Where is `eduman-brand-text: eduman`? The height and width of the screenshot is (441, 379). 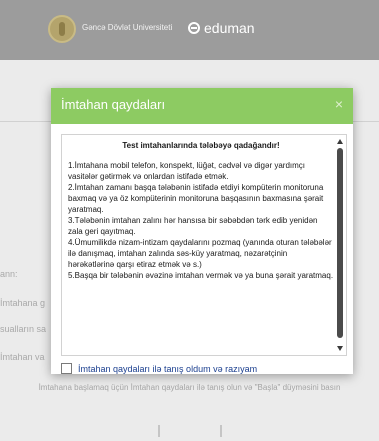 eduman-brand-text: eduman is located at coordinates (229, 28).